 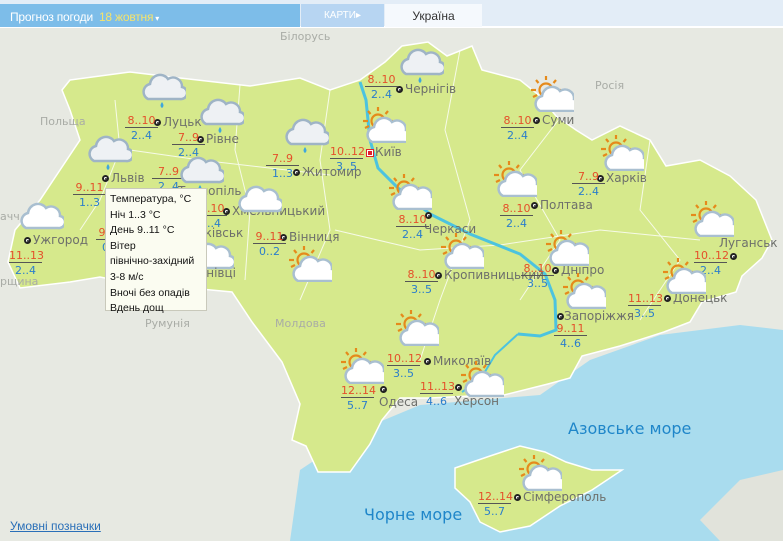 I want to click on cloud-icon, so click(x=42, y=216).